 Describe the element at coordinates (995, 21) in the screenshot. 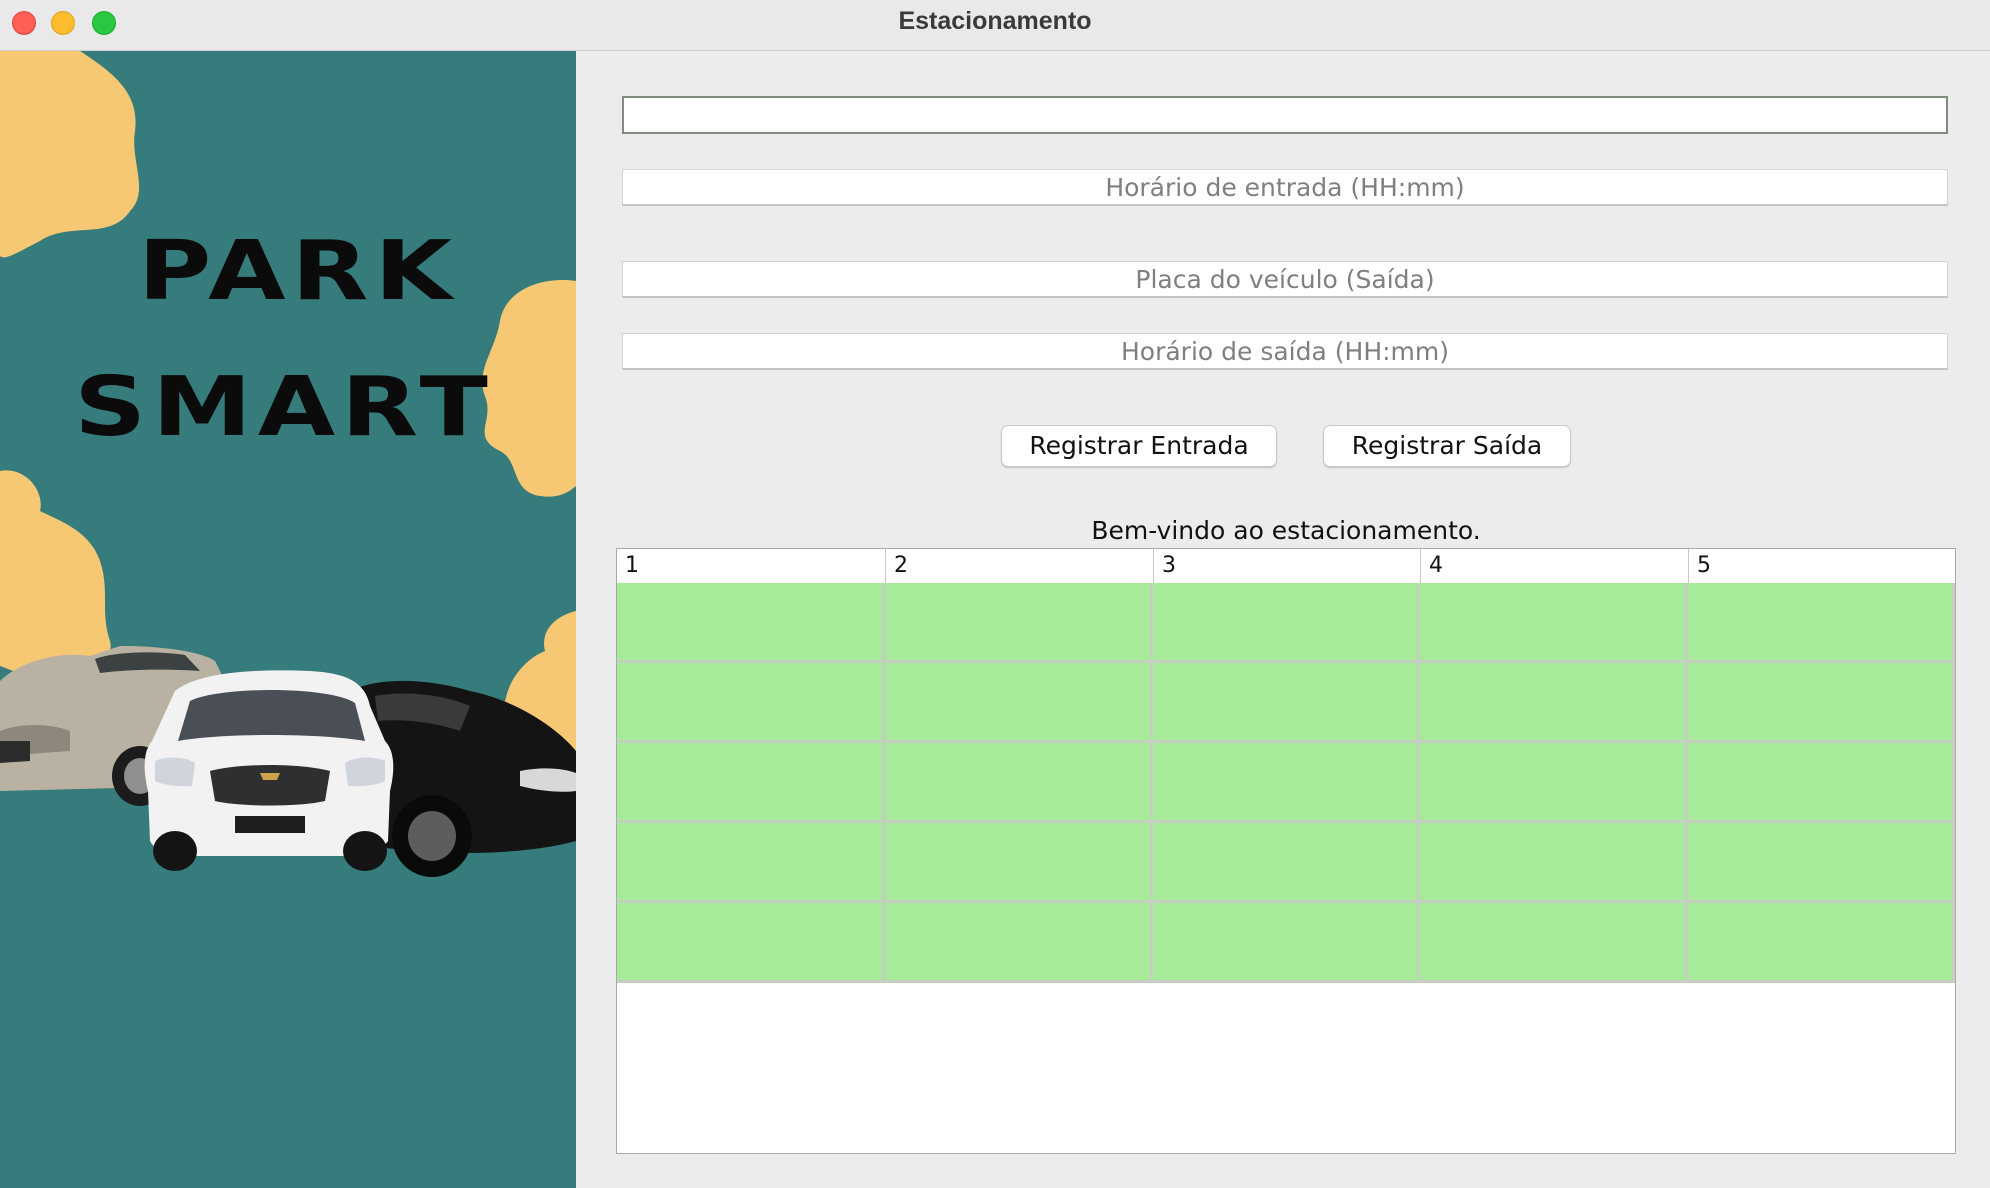

I see `window-title: Estacionamento` at that location.